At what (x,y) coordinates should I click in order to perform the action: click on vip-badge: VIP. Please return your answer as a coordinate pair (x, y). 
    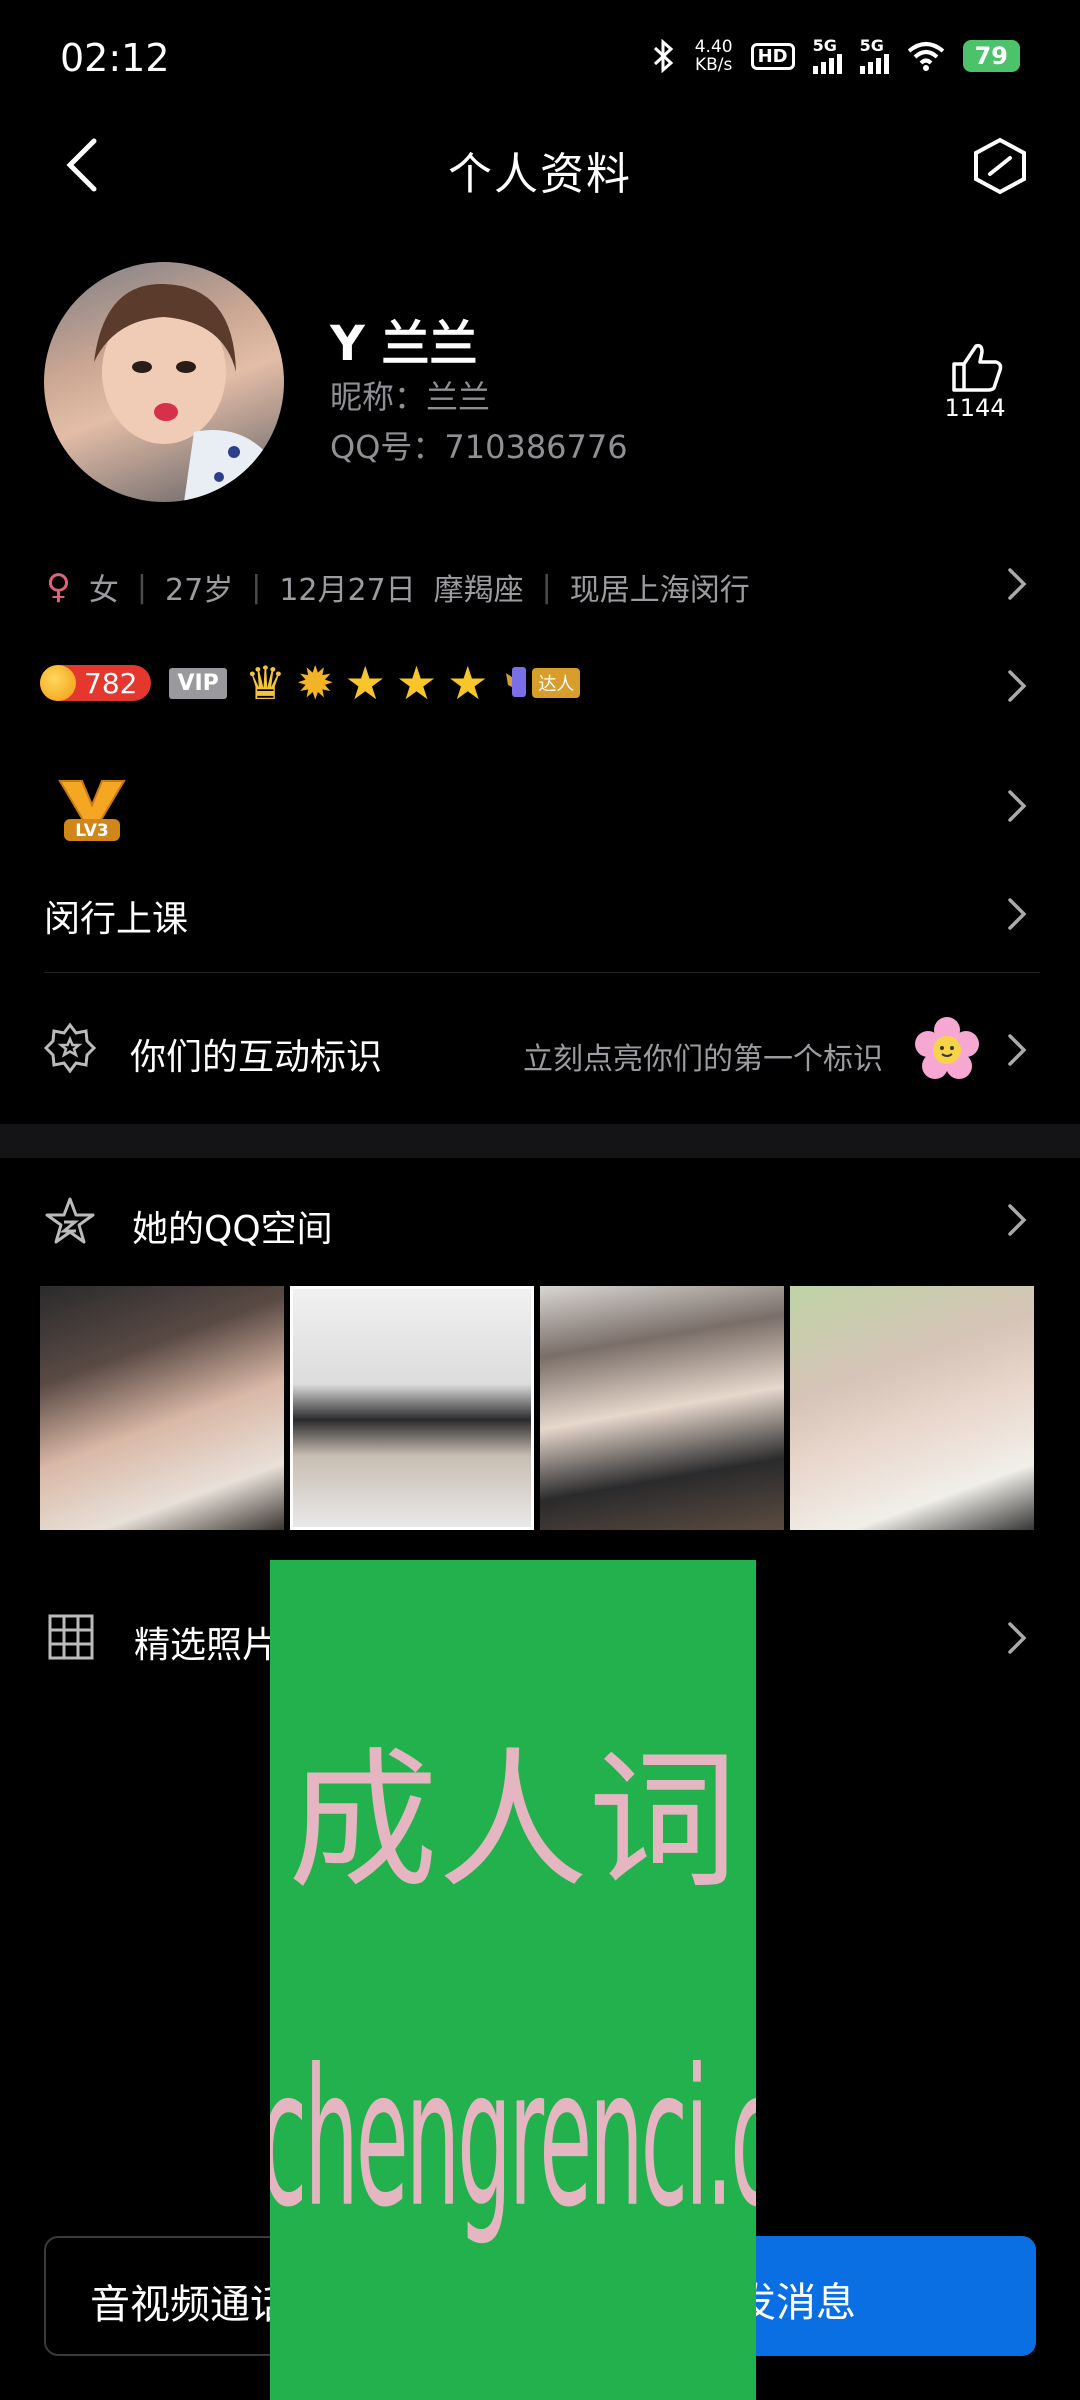
    Looking at the image, I should click on (198, 683).